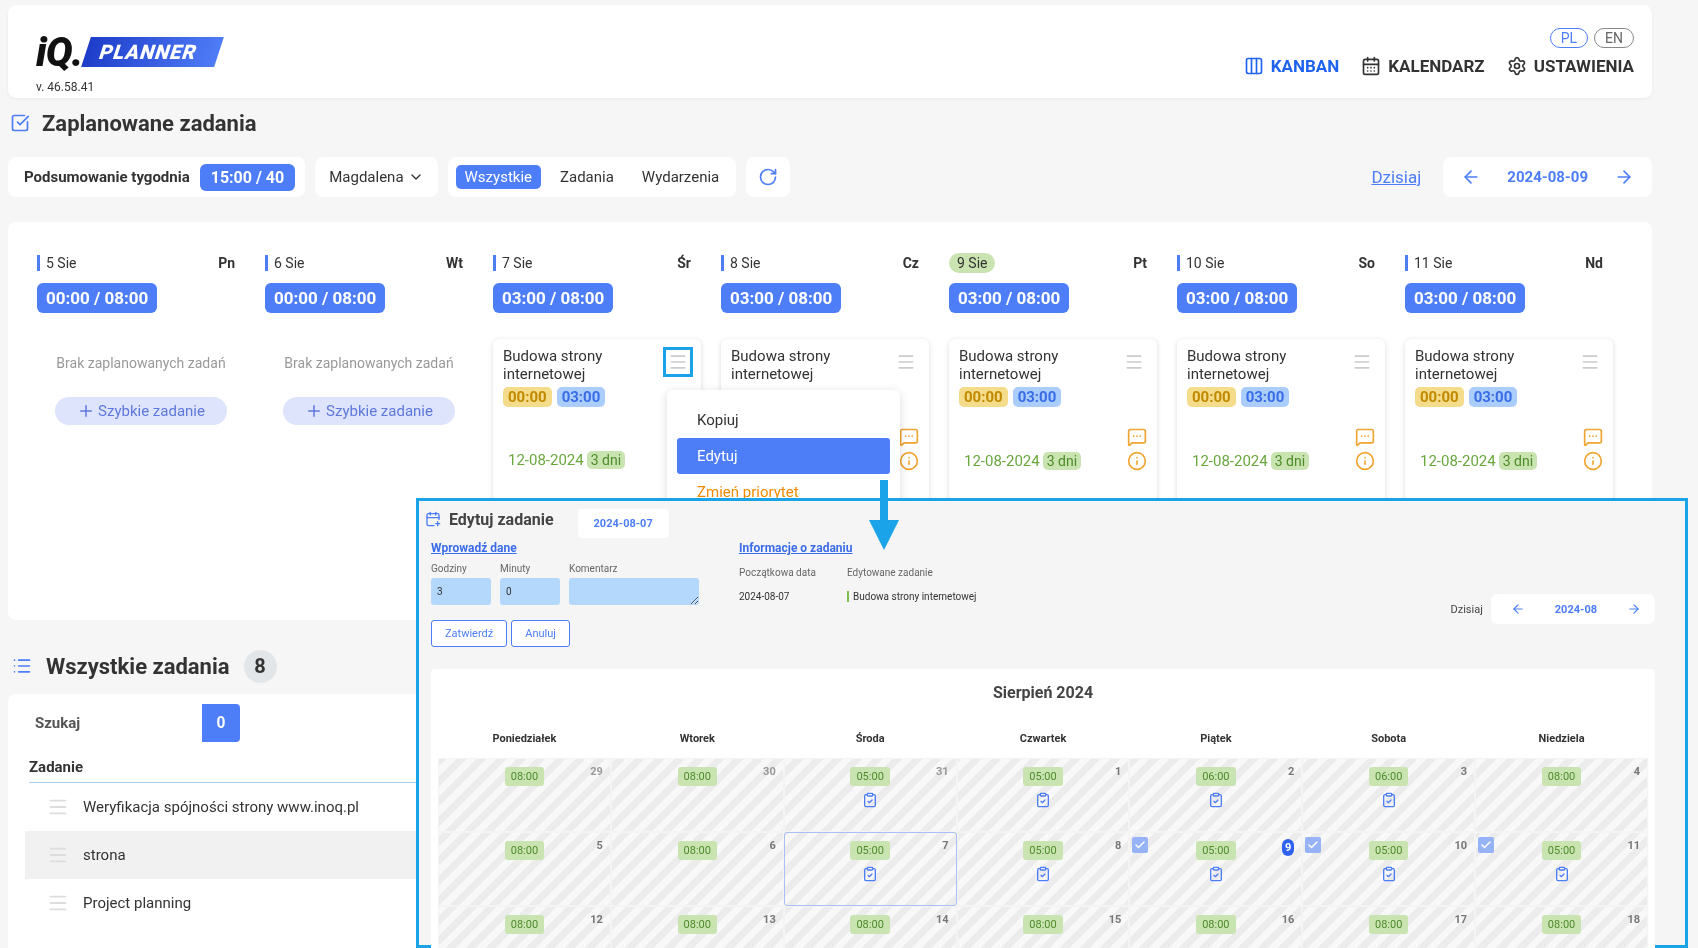 The image size is (1698, 948). I want to click on day-date: 11 Sie, so click(1429, 263).